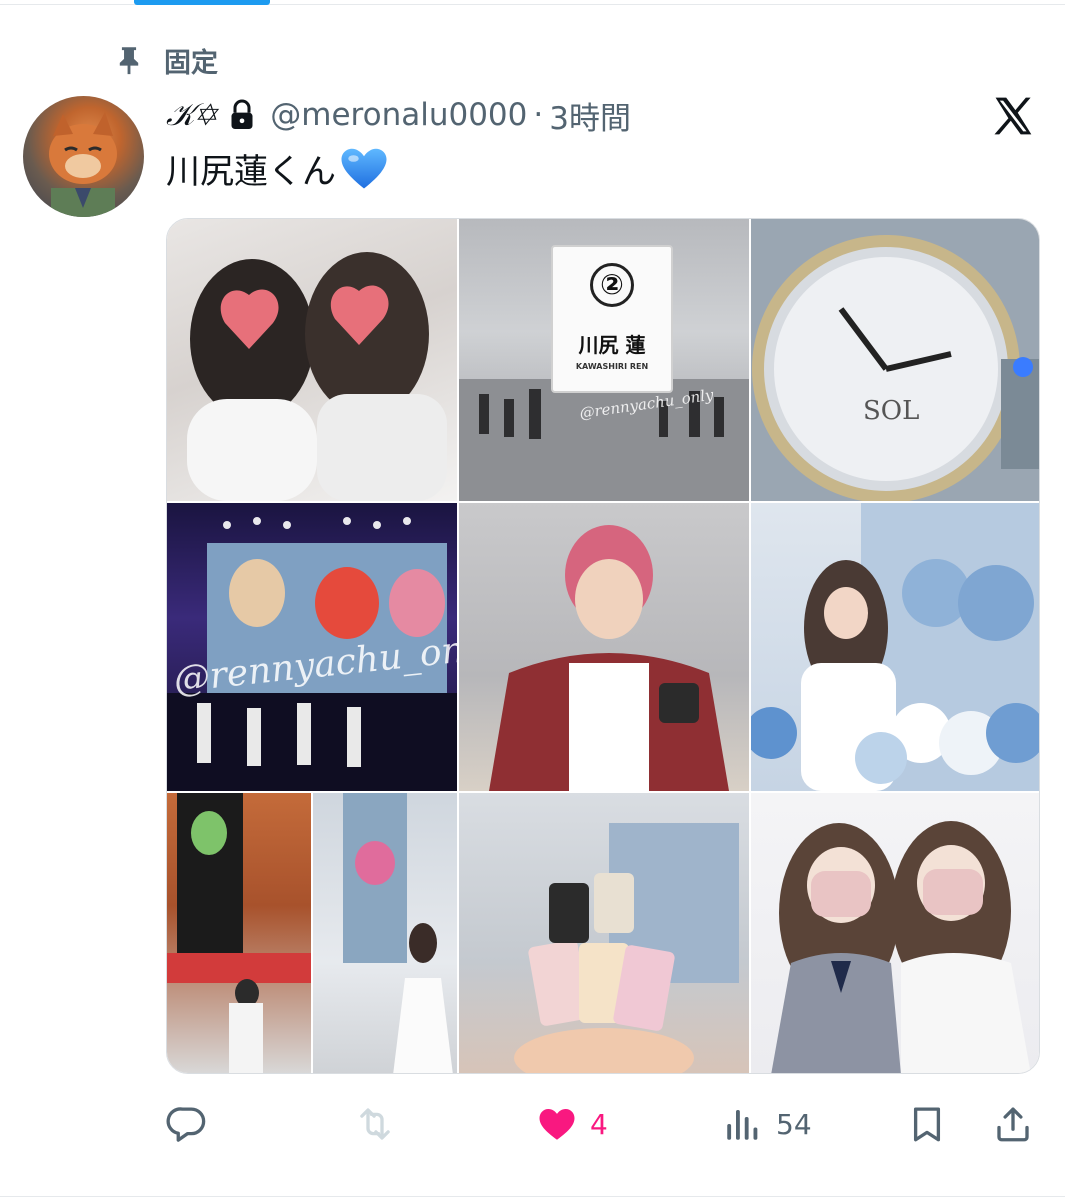 The image size is (1065, 1200). I want to click on sign-number: ②, so click(612, 285).